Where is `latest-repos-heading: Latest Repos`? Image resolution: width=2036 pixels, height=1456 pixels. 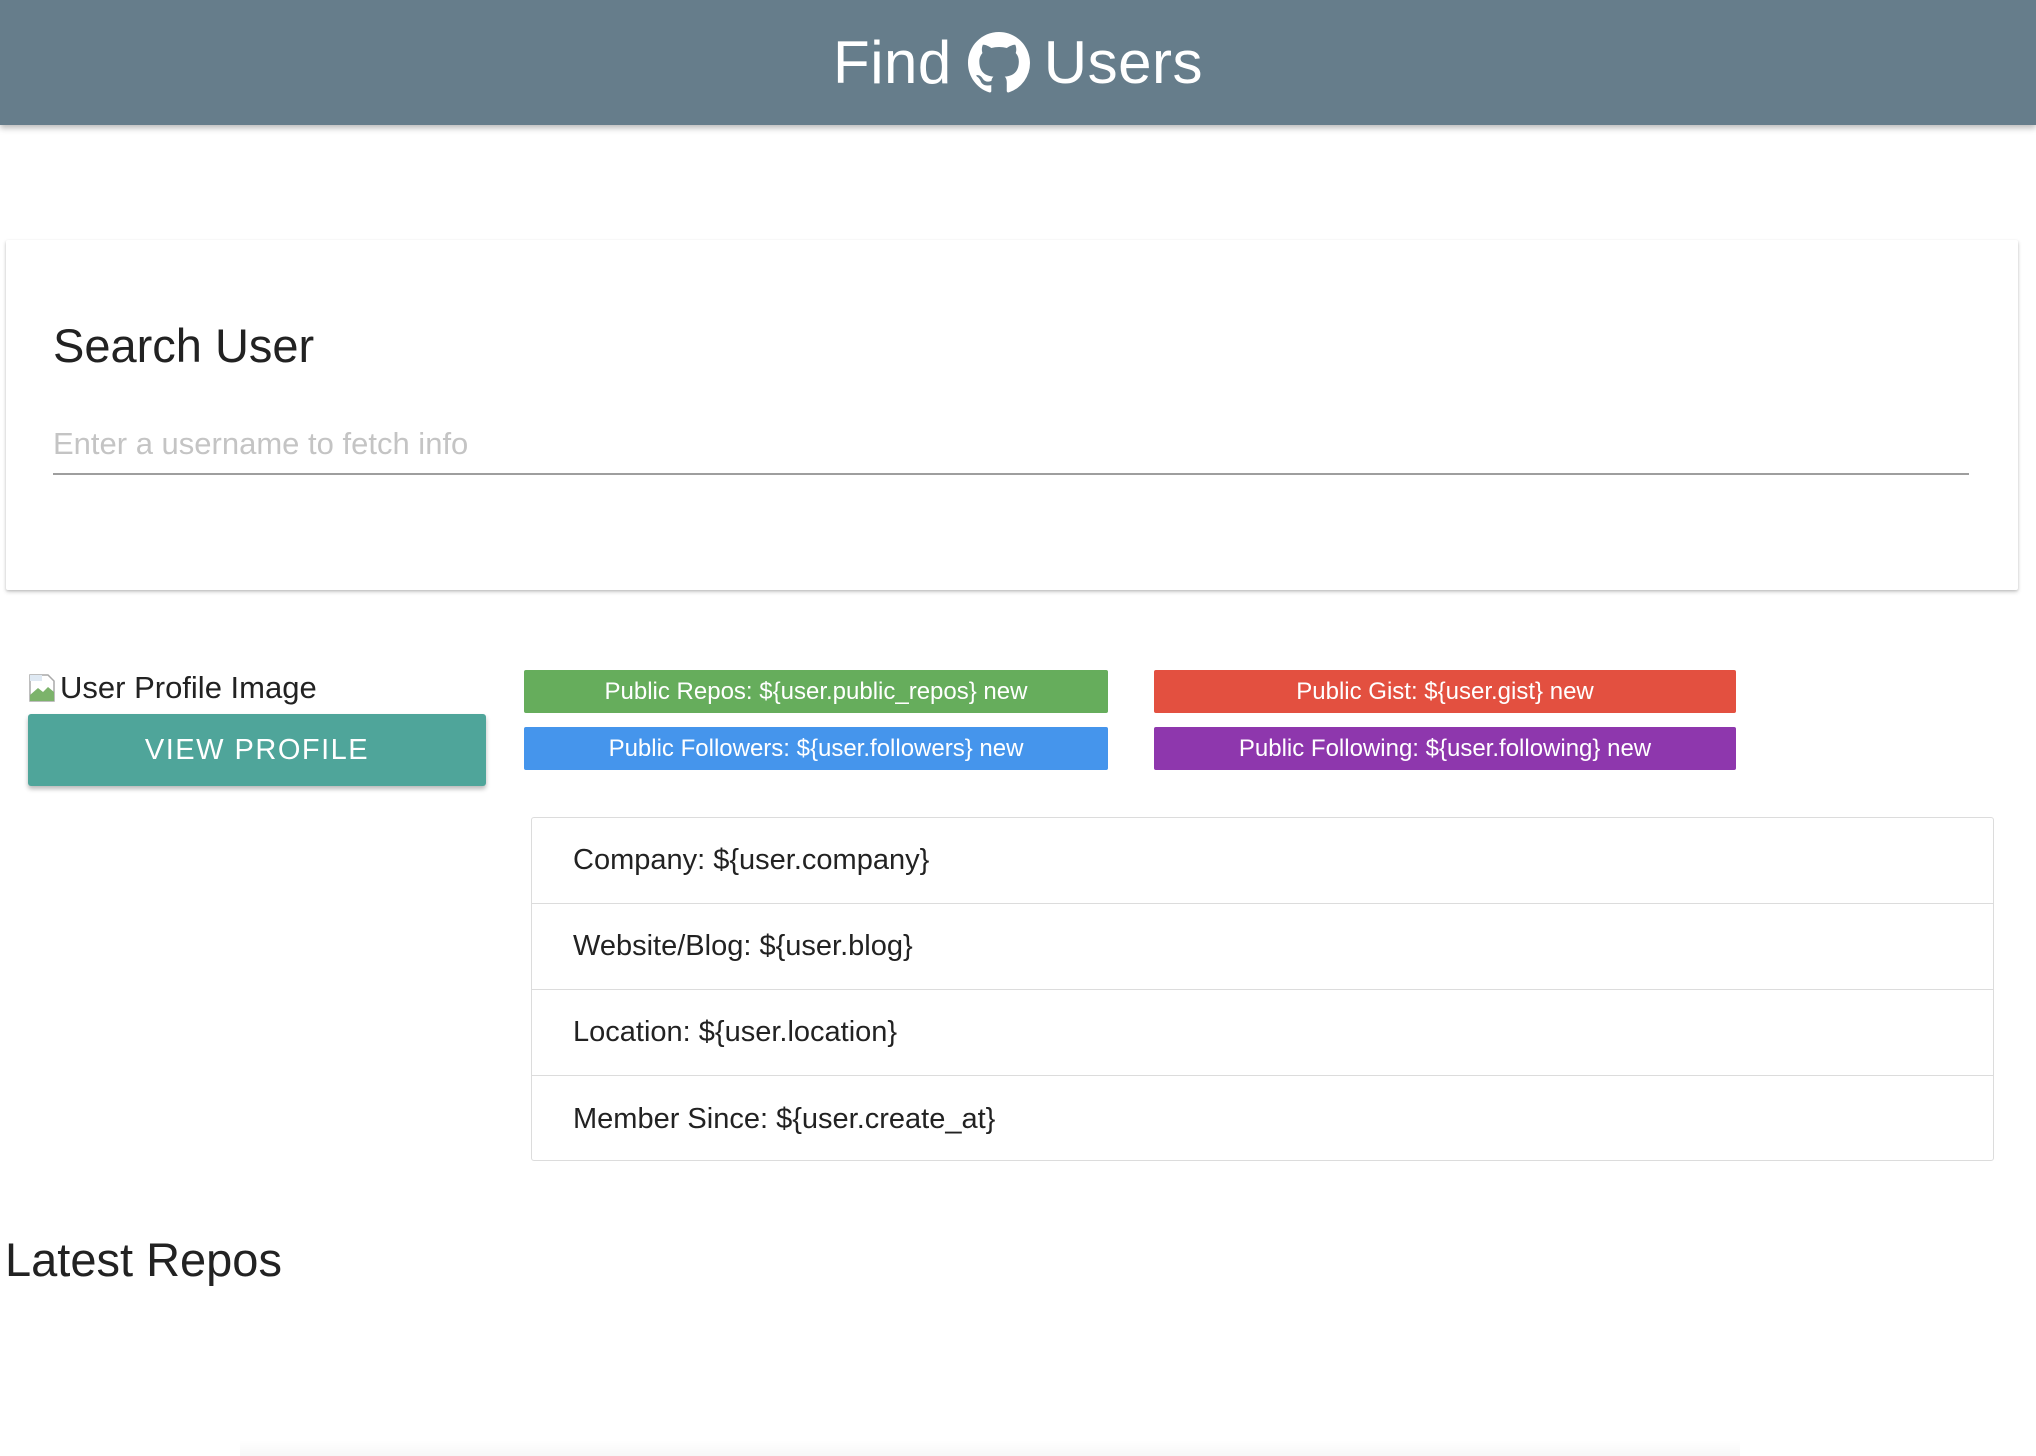 latest-repos-heading: Latest Repos is located at coordinates (143, 1259).